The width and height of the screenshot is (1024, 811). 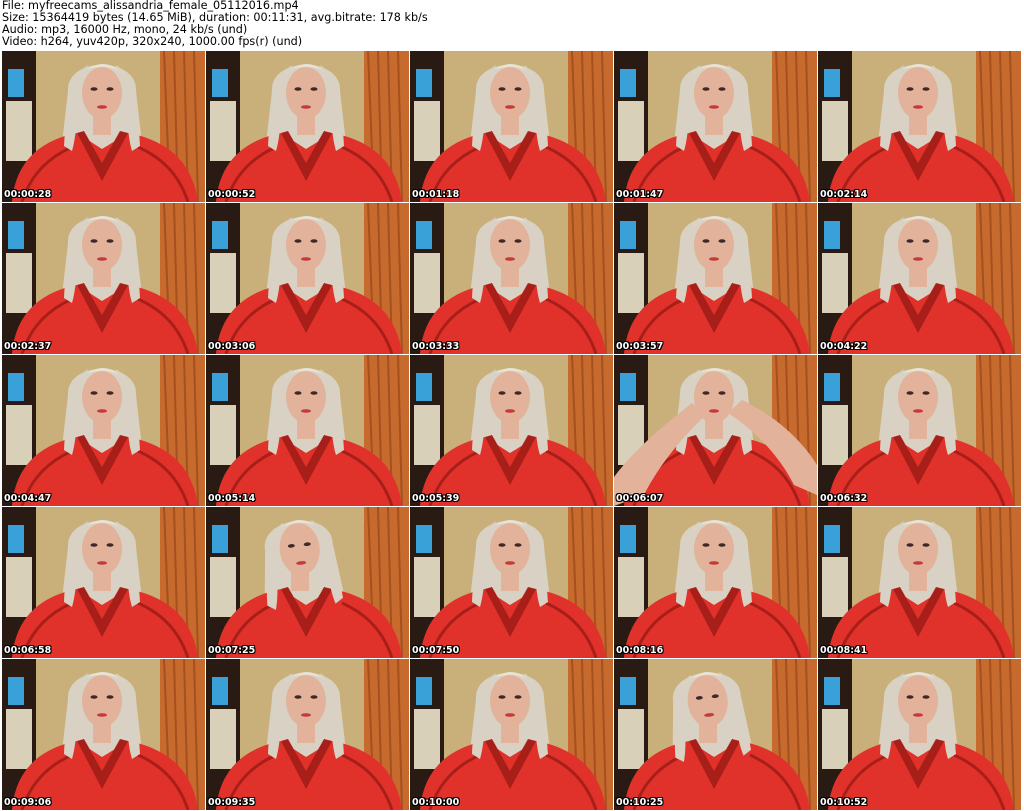 What do you see at coordinates (640, 802) in the screenshot?
I see `thumbnail-timestamp: 00:10:25` at bounding box center [640, 802].